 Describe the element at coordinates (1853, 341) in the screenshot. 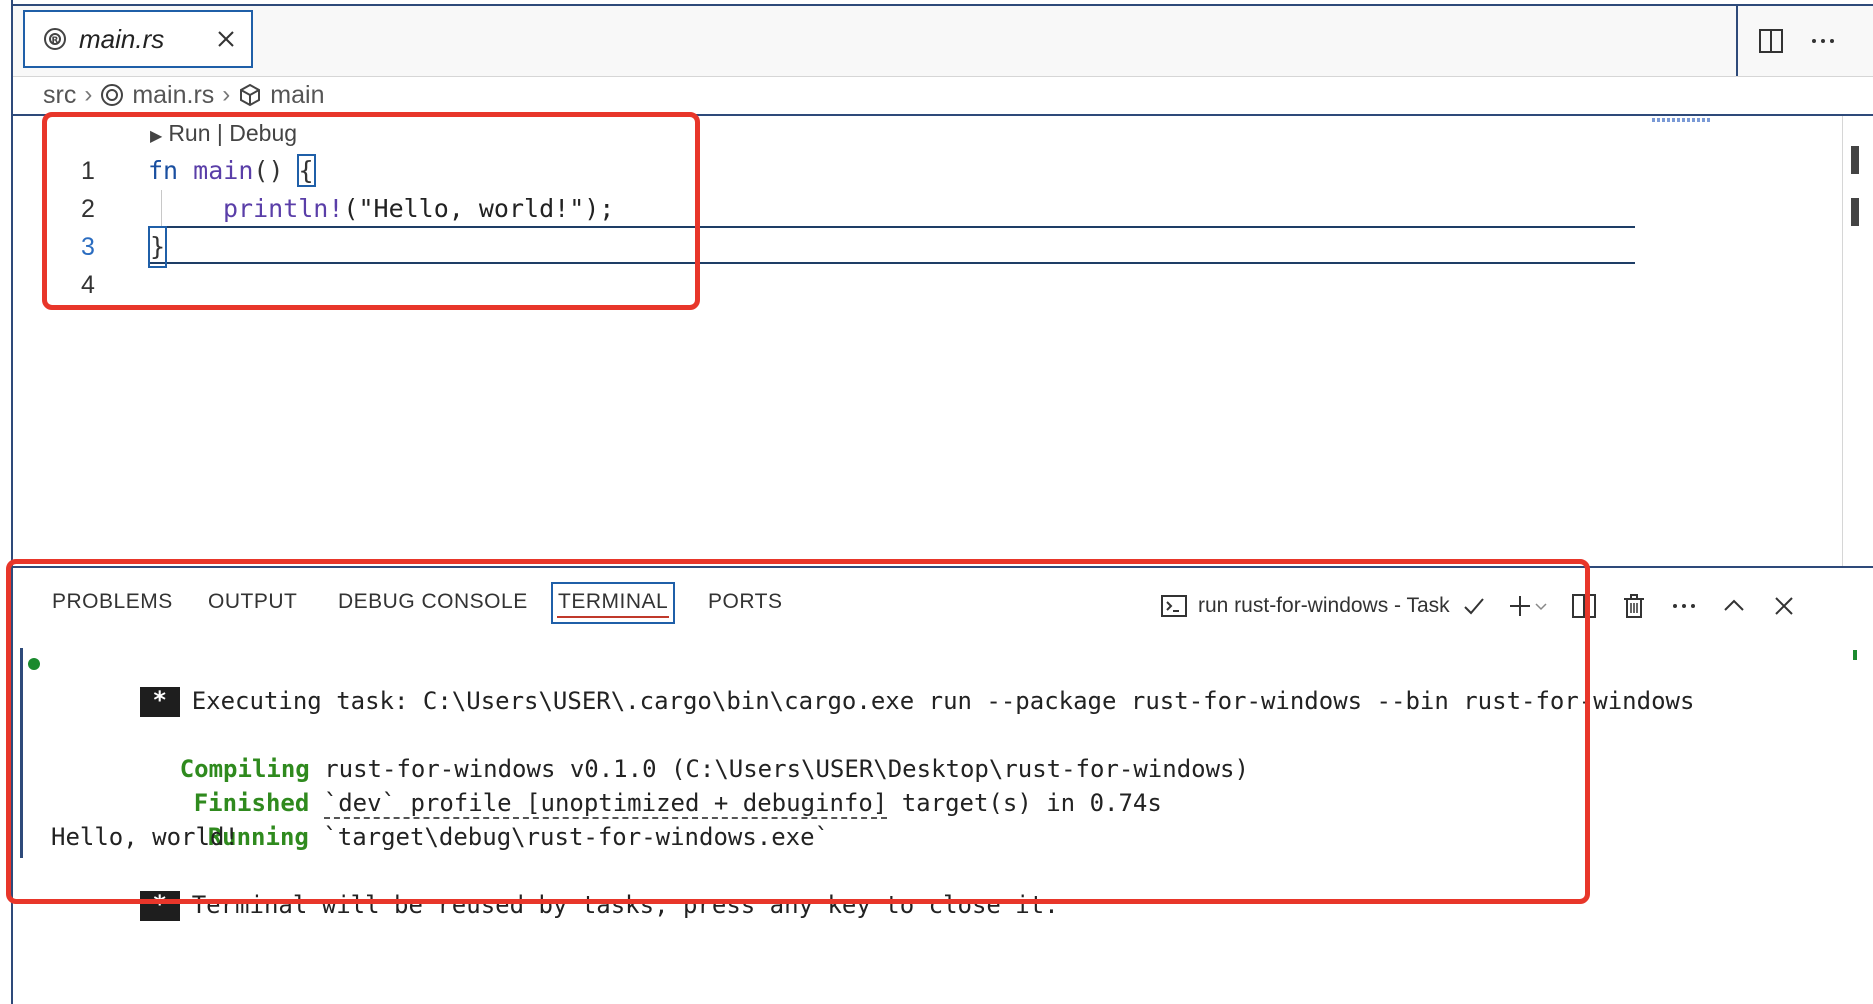

I see `editor-scrollbar` at that location.